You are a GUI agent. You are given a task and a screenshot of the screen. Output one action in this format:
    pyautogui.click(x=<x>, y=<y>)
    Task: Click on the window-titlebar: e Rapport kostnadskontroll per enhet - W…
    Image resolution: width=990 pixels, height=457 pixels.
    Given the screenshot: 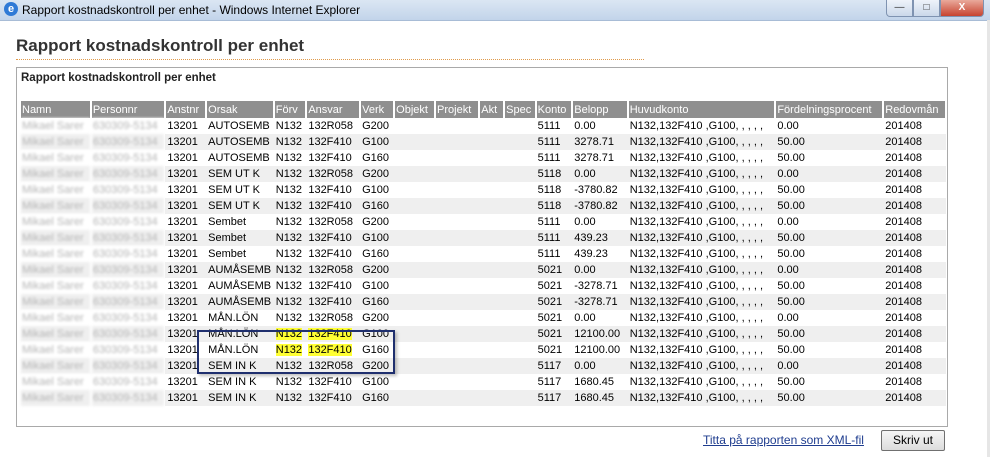 What is the action you would take?
    pyautogui.click(x=495, y=10)
    